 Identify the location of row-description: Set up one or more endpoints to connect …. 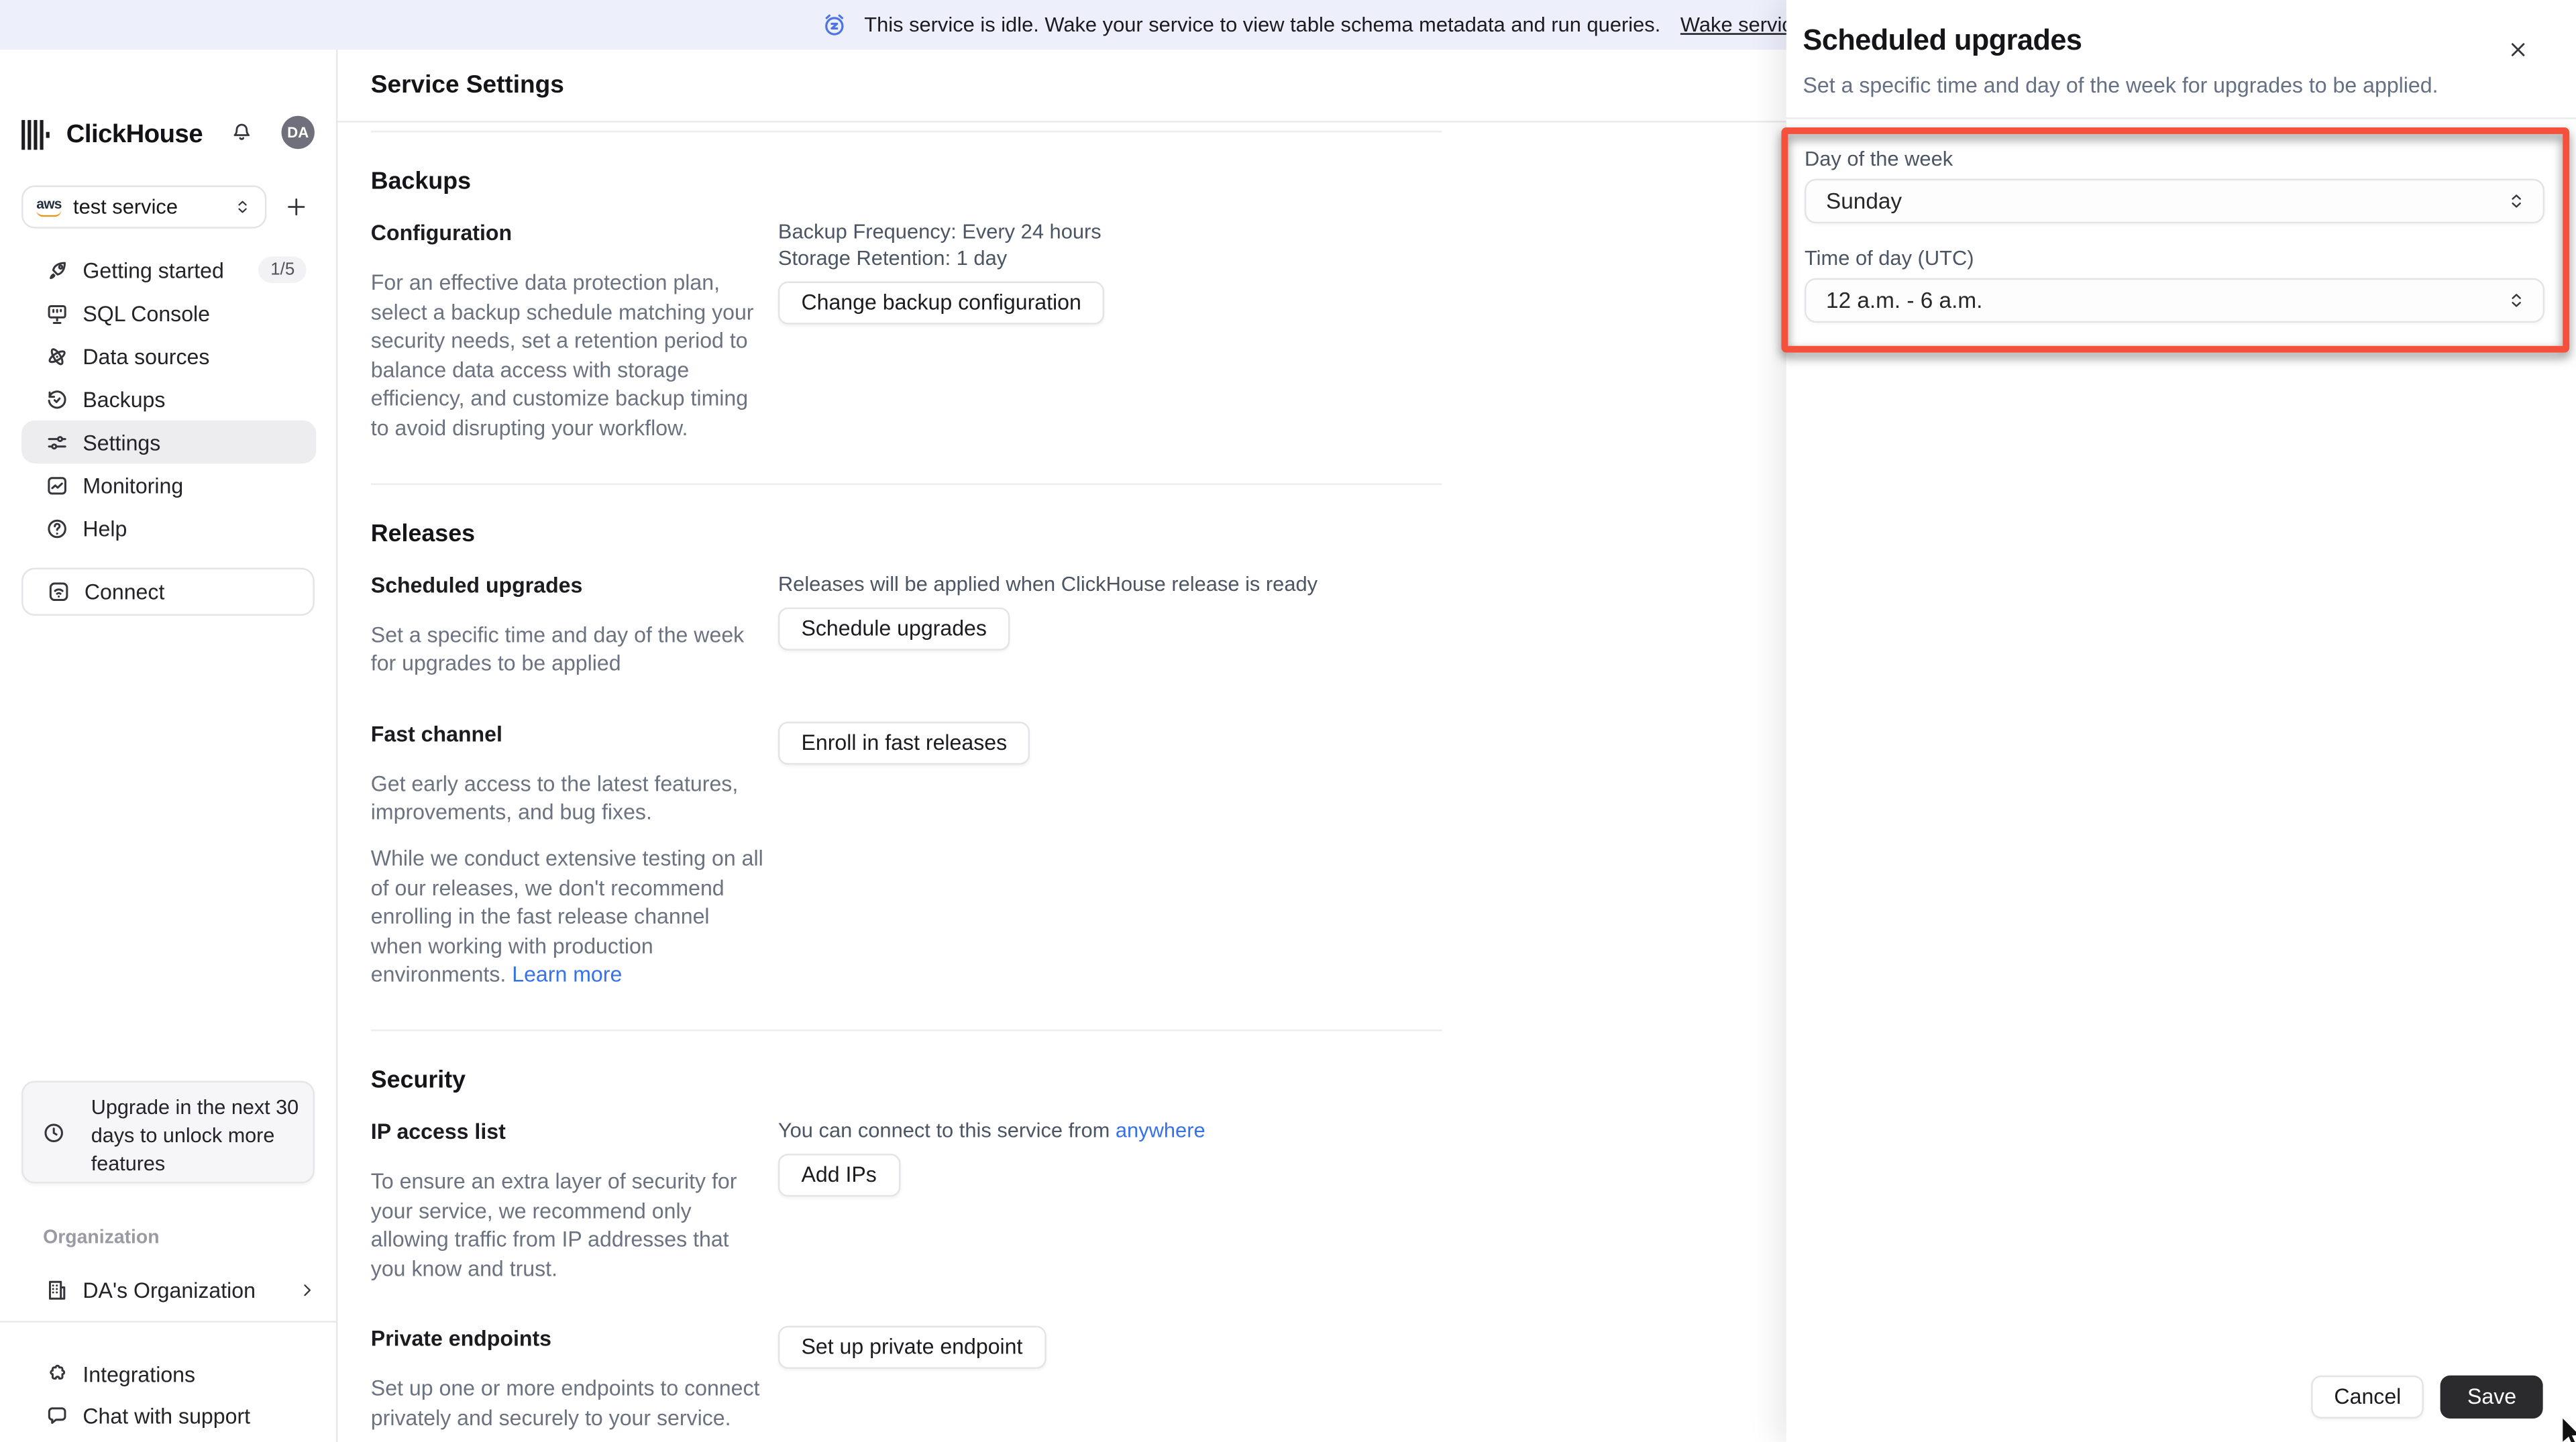
(565, 1403).